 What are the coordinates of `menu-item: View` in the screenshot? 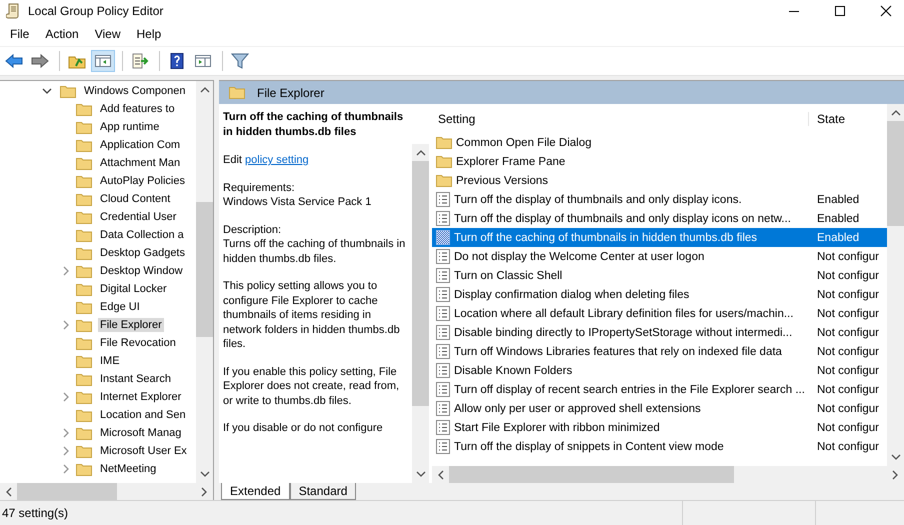 It's located at (107, 34).